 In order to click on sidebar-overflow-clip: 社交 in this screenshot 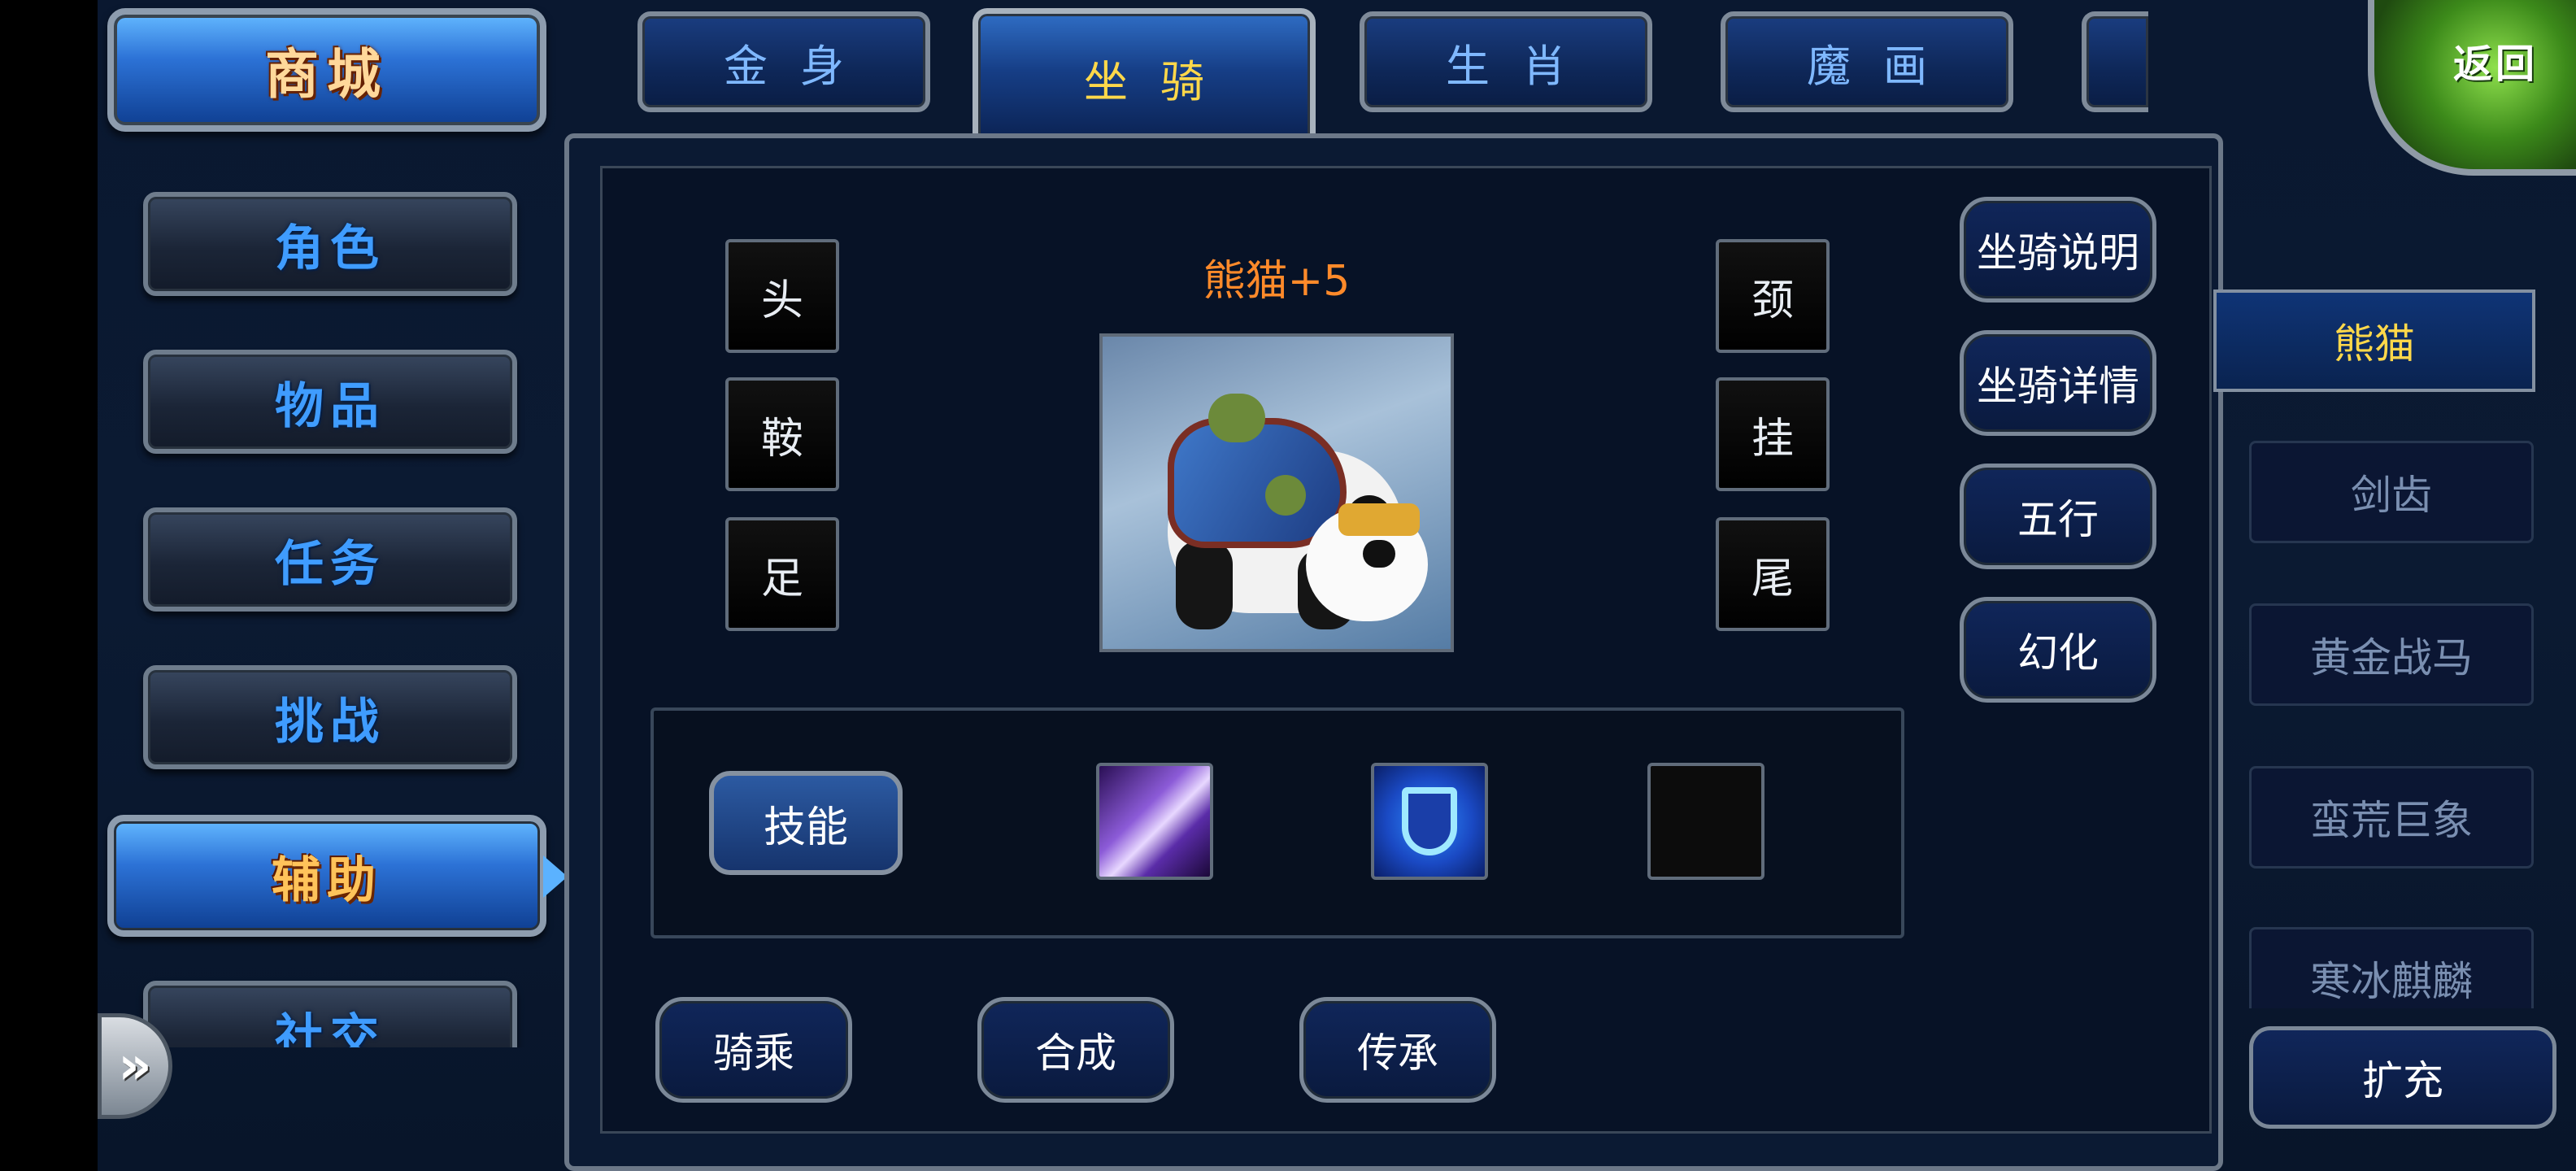, I will do `click(341, 1010)`.